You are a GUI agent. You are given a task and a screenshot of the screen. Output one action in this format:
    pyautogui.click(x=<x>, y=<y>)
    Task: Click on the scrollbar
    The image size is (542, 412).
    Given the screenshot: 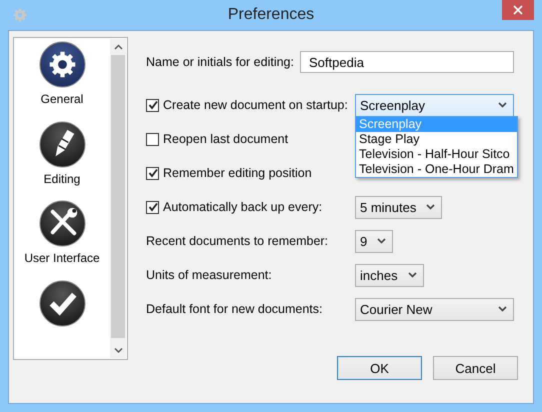 What is the action you would take?
    pyautogui.click(x=118, y=198)
    